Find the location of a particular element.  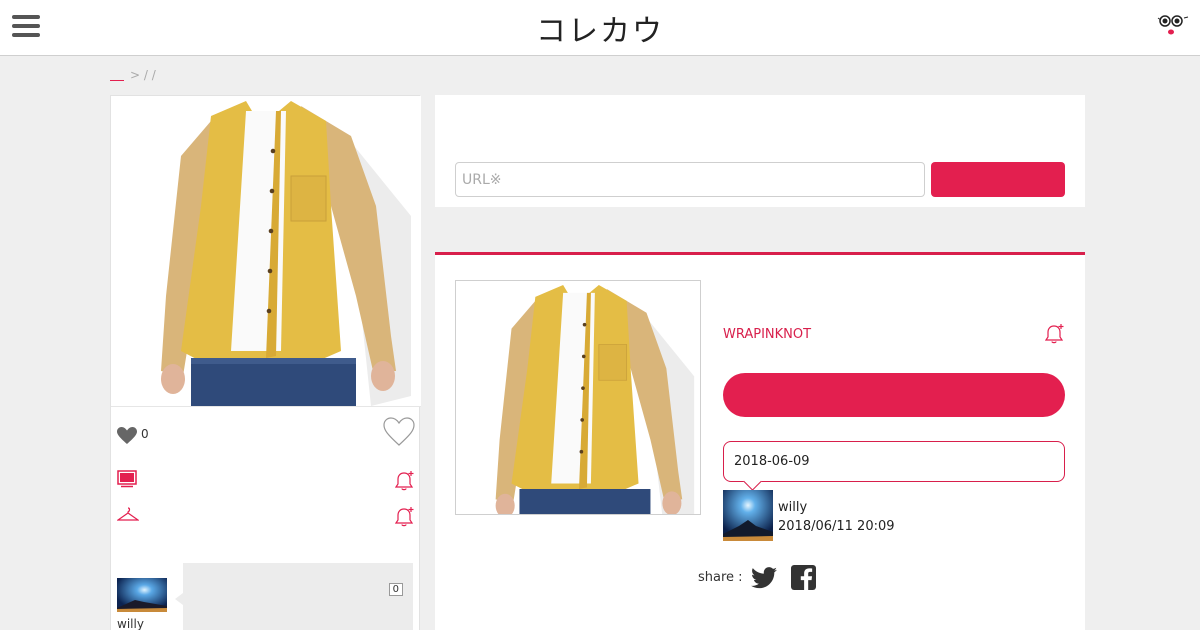

hanger-icon is located at coordinates (128, 515).